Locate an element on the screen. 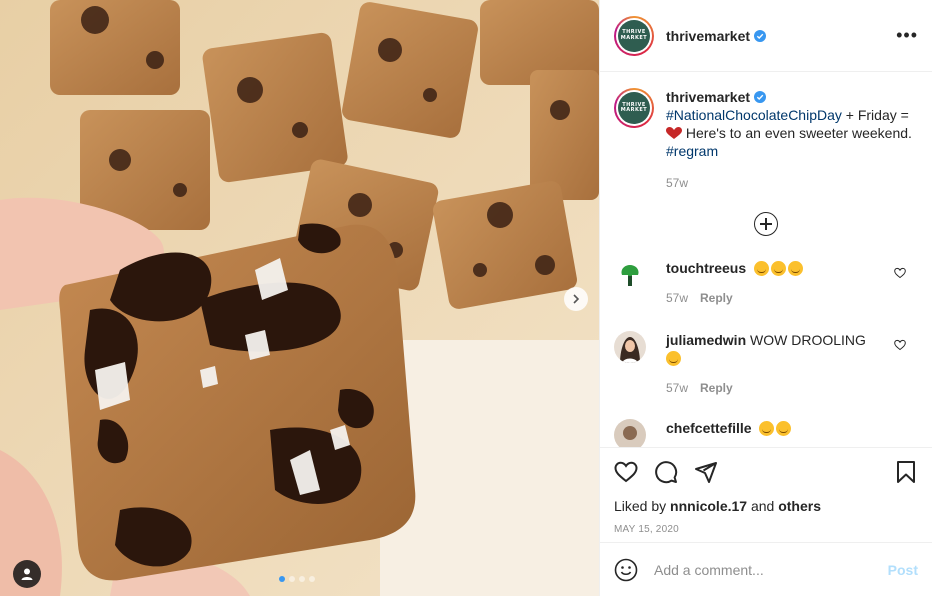  plus-circle-icon is located at coordinates (766, 224).